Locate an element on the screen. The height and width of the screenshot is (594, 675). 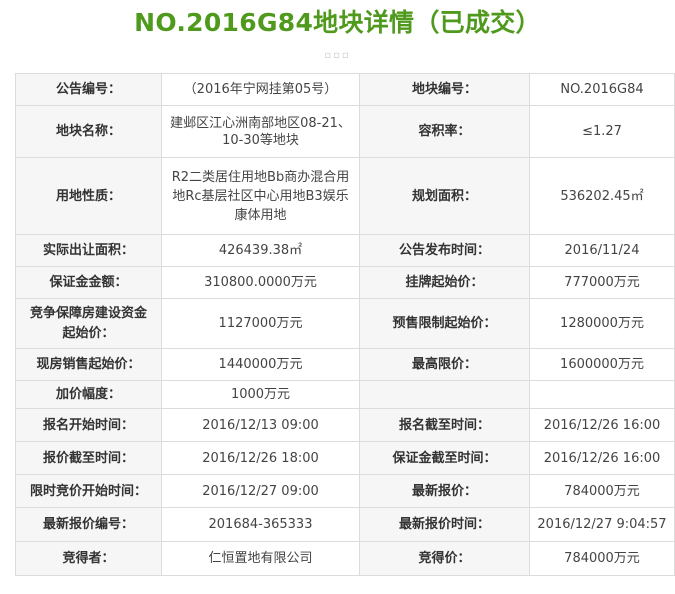
value-deposit-end: 2016/12/26 16:00 is located at coordinates (602, 458).